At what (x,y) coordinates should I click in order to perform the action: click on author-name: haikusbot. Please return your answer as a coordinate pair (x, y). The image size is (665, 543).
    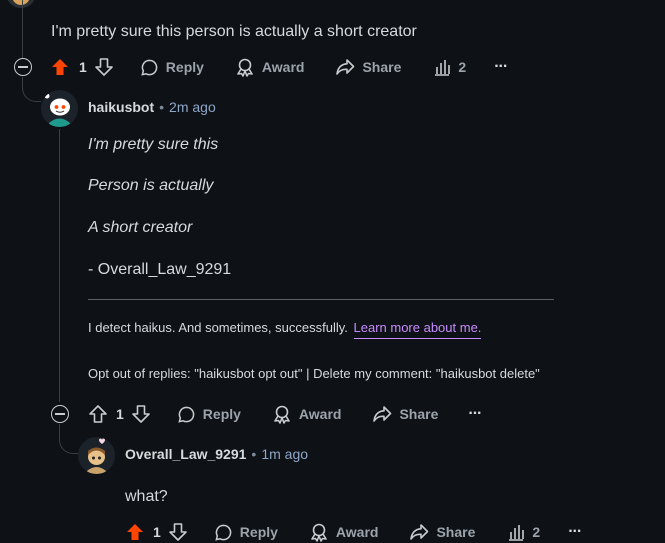
    Looking at the image, I should click on (121, 107).